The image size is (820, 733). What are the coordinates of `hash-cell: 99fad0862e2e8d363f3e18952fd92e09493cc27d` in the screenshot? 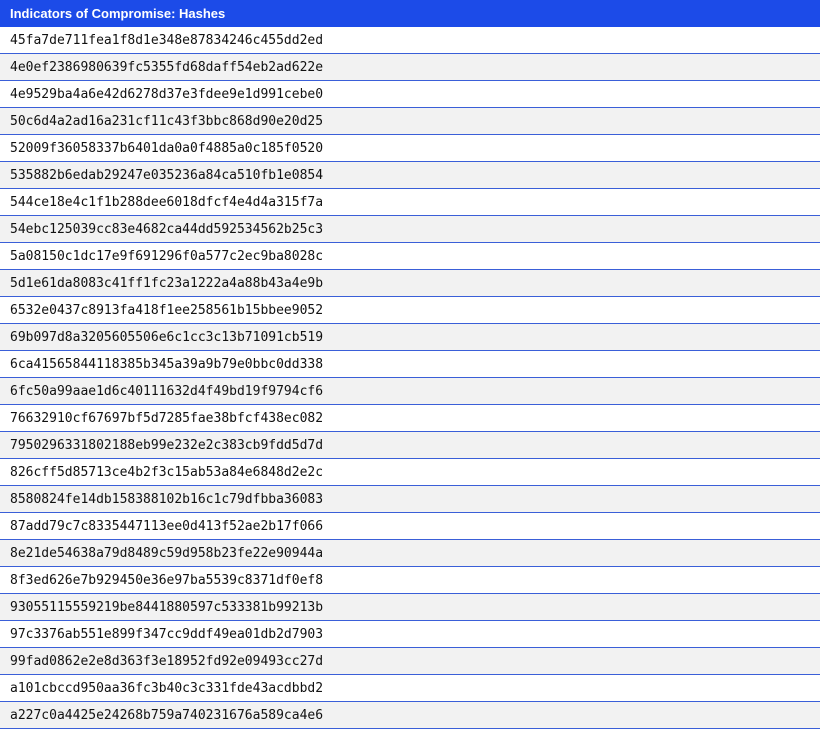 It's located at (410, 661).